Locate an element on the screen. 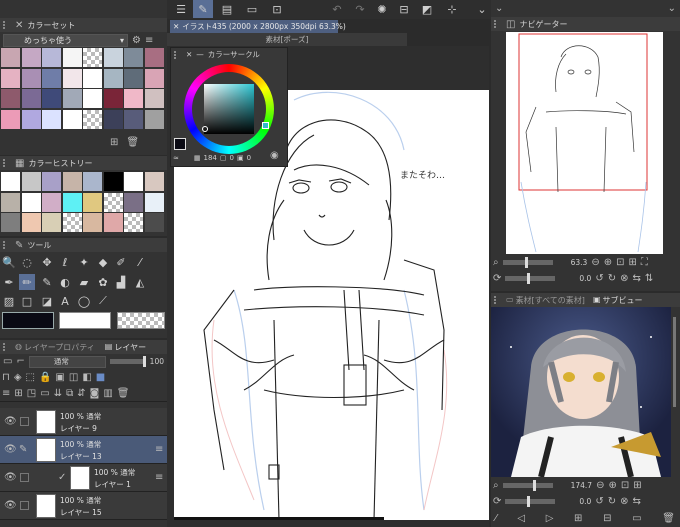  rotate-left-icon: ↺ is located at coordinates (599, 501).